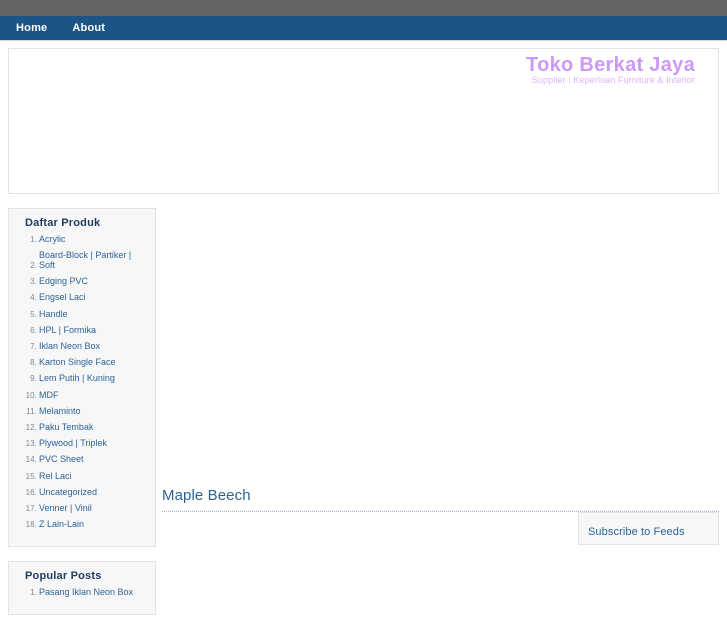 The width and height of the screenshot is (727, 629). I want to click on list-item: Pasang Iklan Neon Box, so click(93, 592).